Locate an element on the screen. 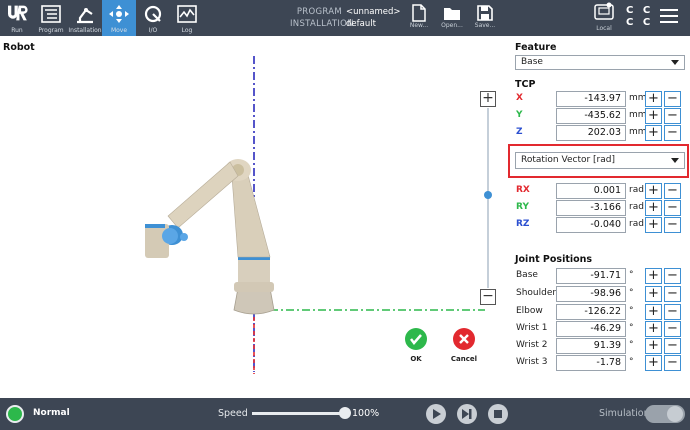 The width and height of the screenshot is (690, 430). speed-value: 100% is located at coordinates (366, 413).